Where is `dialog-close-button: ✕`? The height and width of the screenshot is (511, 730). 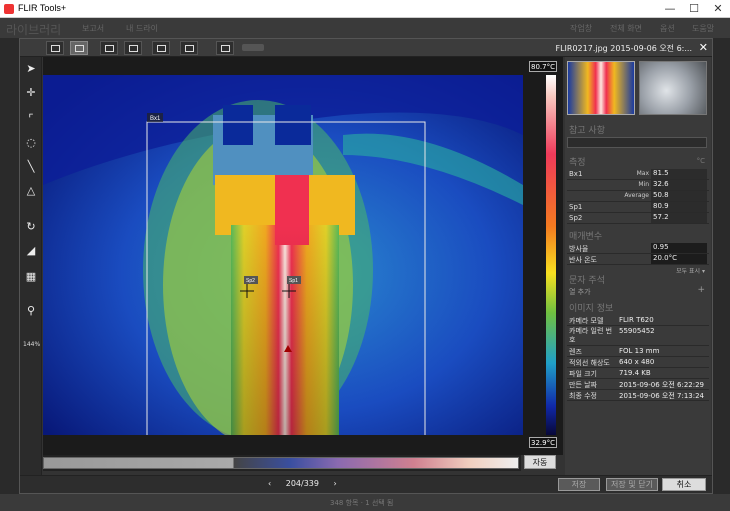
dialog-close-button: ✕ is located at coordinates (703, 47).